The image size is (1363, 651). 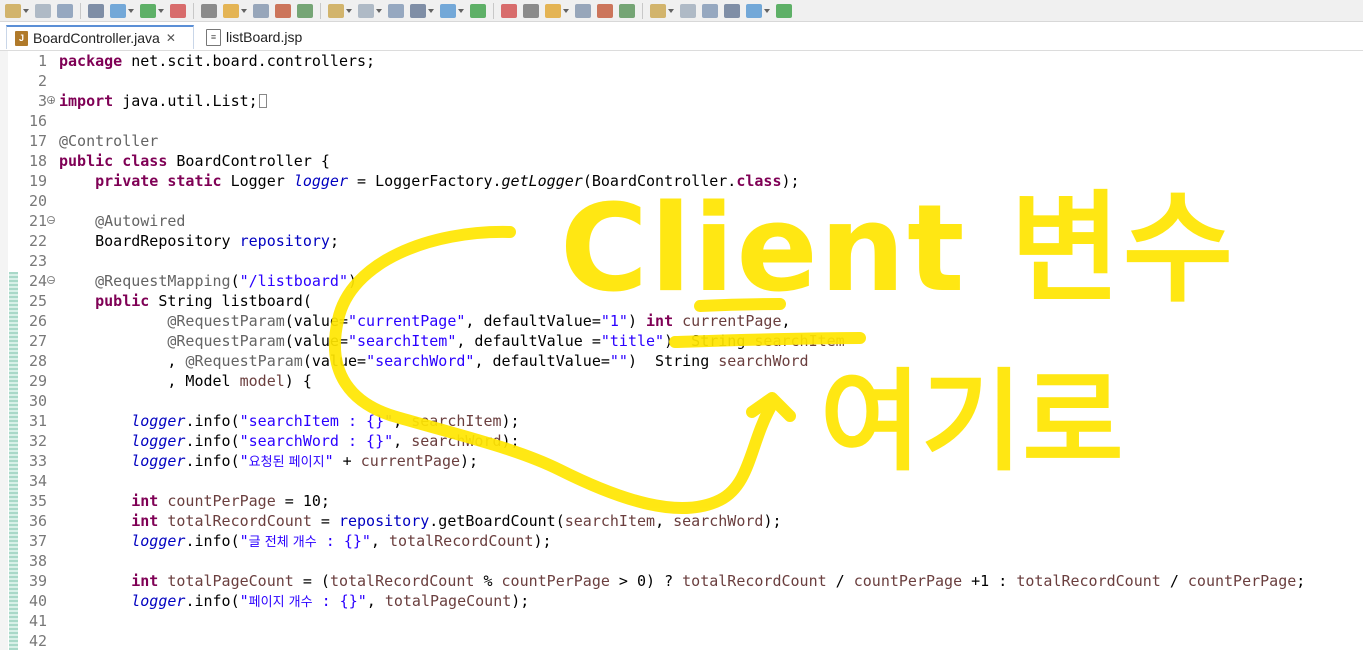 What do you see at coordinates (37, 381) in the screenshot?
I see `line-number: 29` at bounding box center [37, 381].